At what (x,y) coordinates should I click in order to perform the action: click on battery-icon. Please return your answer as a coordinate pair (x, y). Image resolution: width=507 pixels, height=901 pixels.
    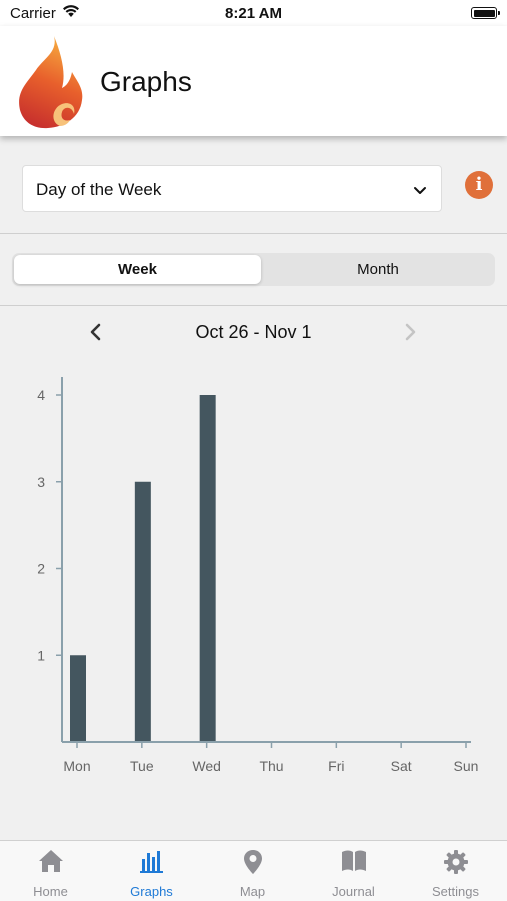
    Looking at the image, I should click on (485, 13).